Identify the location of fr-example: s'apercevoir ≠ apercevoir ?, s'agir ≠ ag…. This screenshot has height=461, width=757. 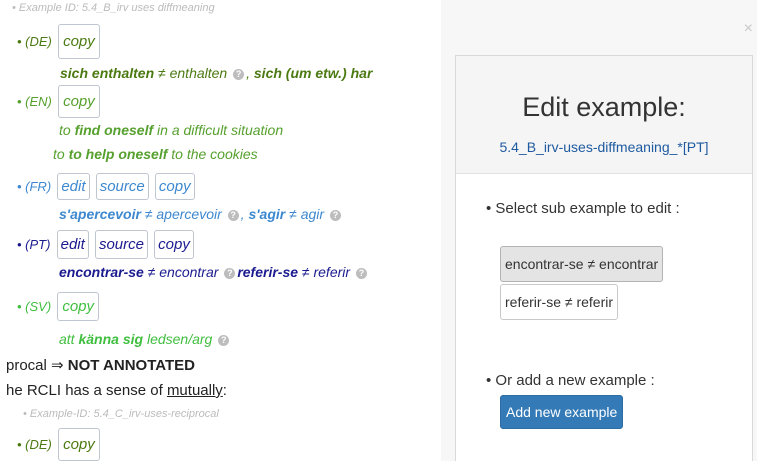
(201, 214).